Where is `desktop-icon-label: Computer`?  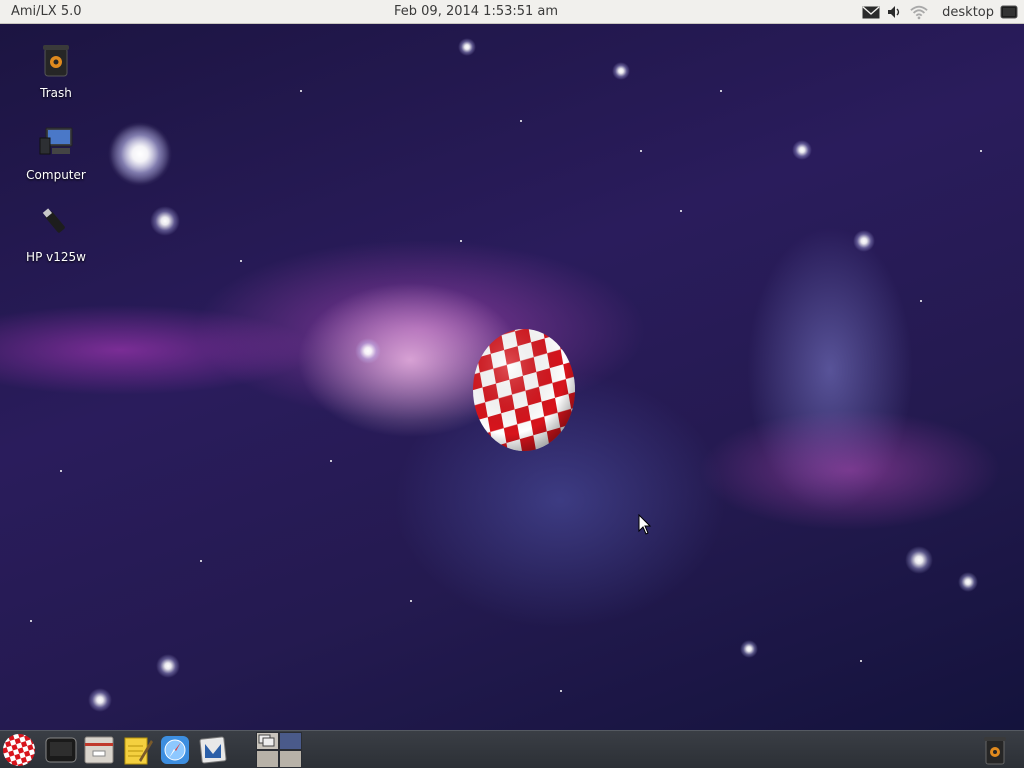
desktop-icon-label: Computer is located at coordinates (56, 175).